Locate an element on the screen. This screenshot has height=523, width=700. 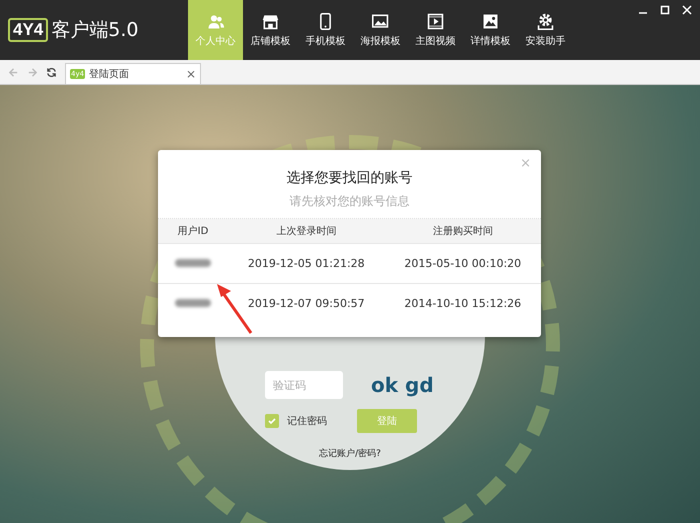
dialog-title: 选择您要找回的账号 is located at coordinates (350, 178).